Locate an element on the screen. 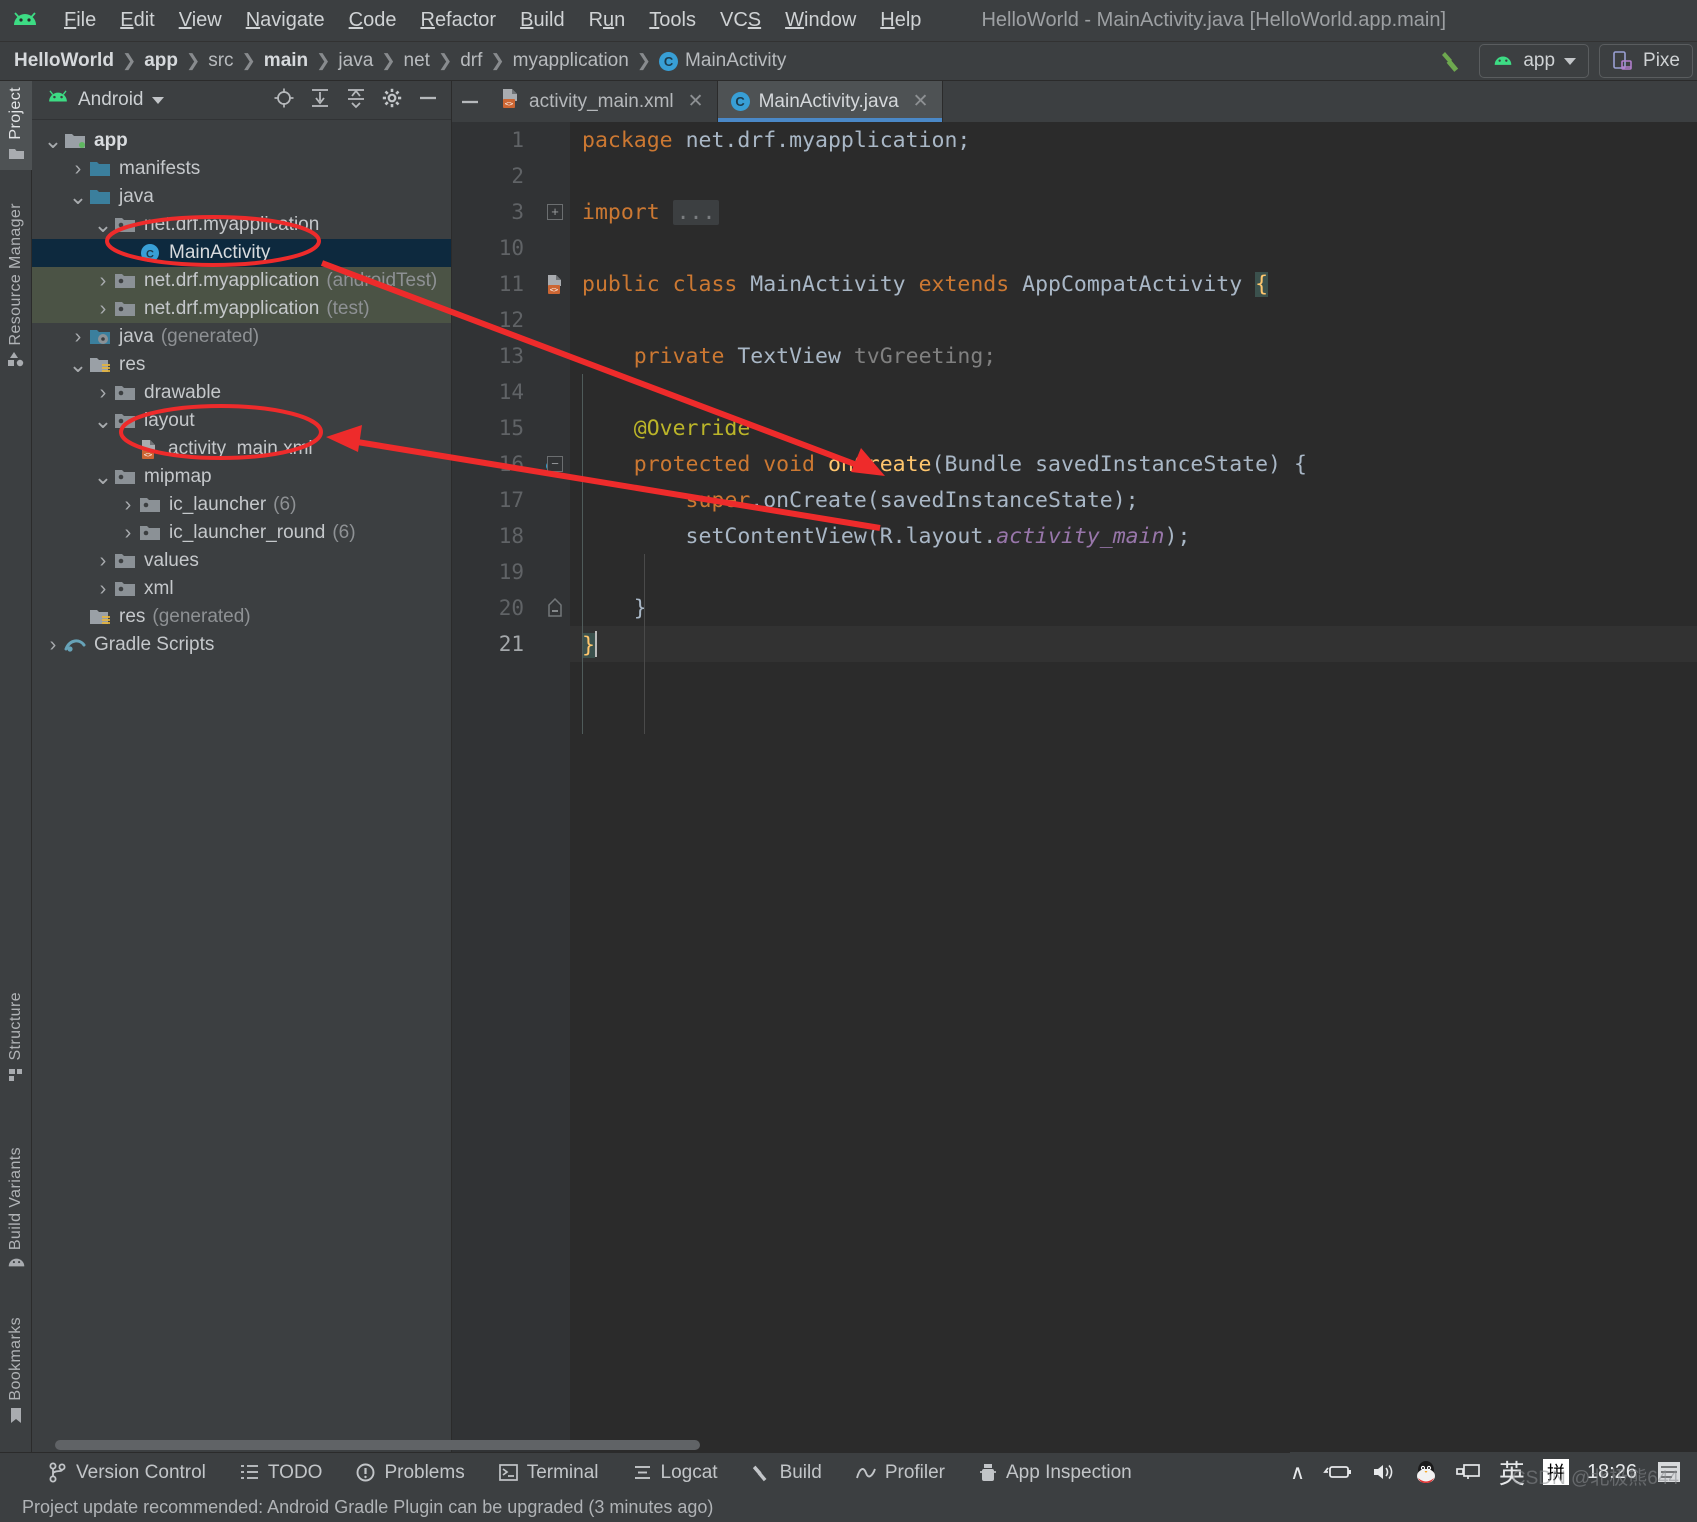  tree-node-ic-launcher-round: › ic_launcher_round (6) is located at coordinates (241, 533).